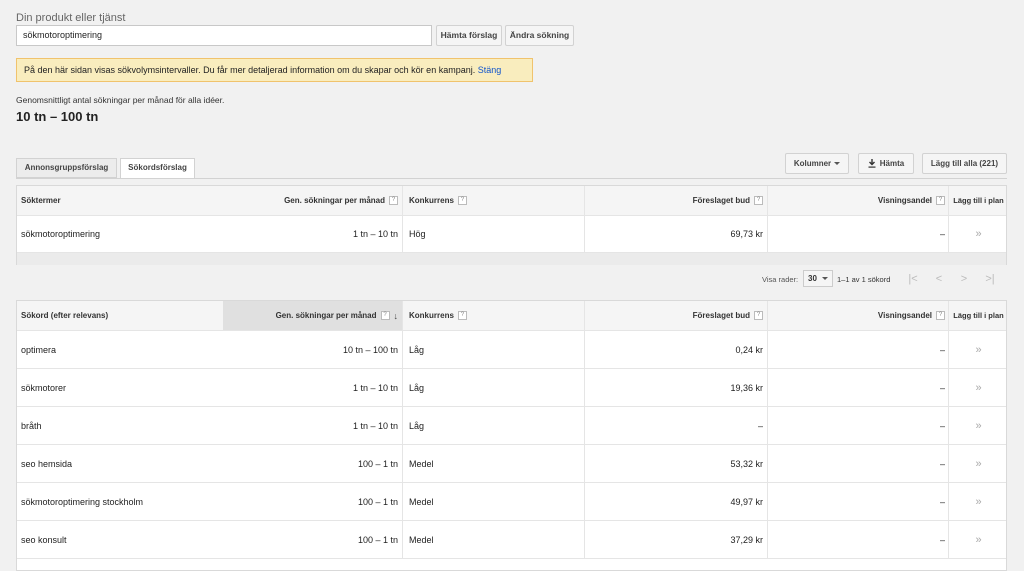  I want to click on download-button: Hämta, so click(886, 163).